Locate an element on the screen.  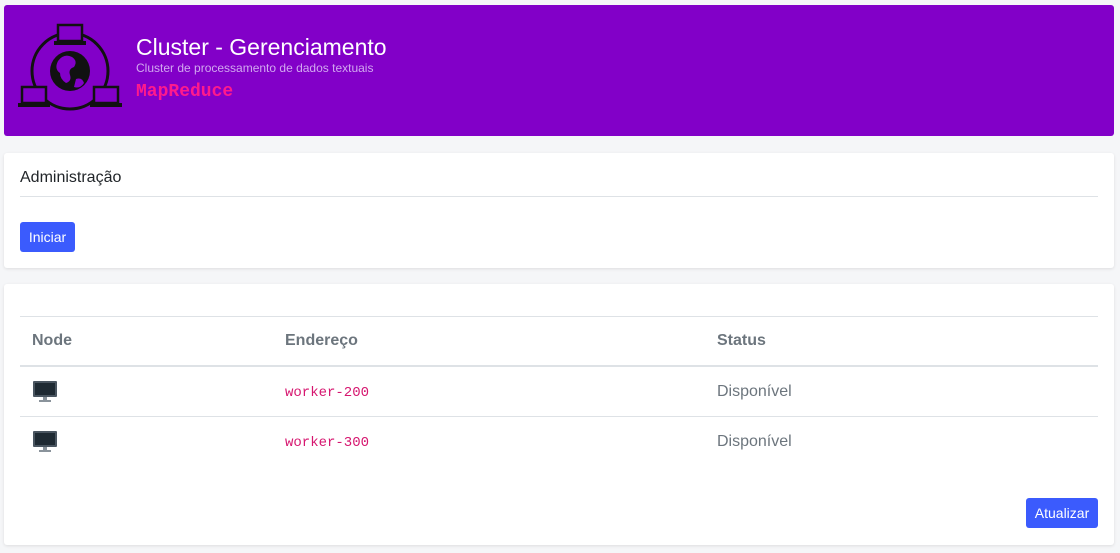
column-header-address: Endereço is located at coordinates (489, 341).